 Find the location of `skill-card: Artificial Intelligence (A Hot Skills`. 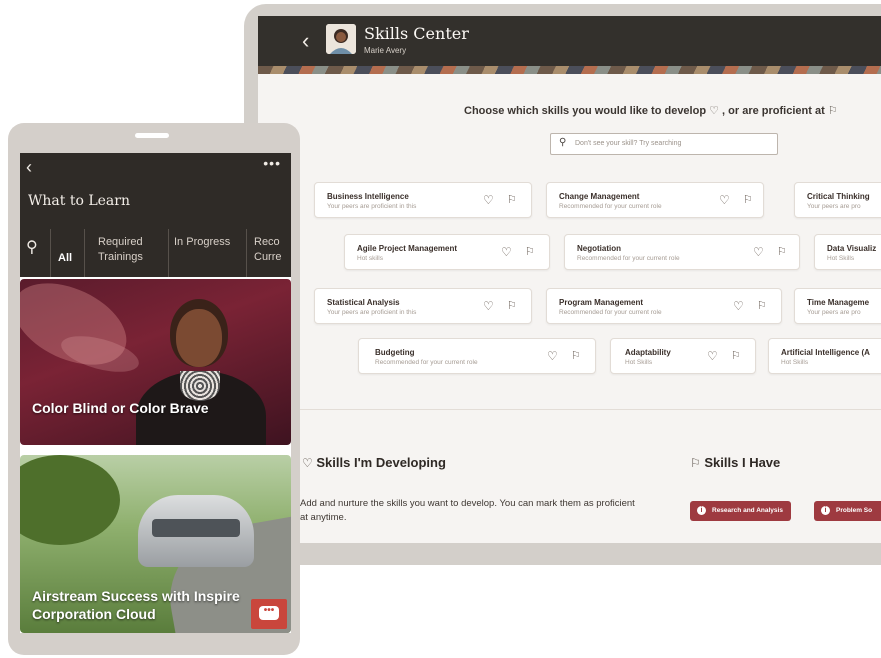

skill-card: Artificial Intelligence (A Hot Skills is located at coordinates (824, 356).